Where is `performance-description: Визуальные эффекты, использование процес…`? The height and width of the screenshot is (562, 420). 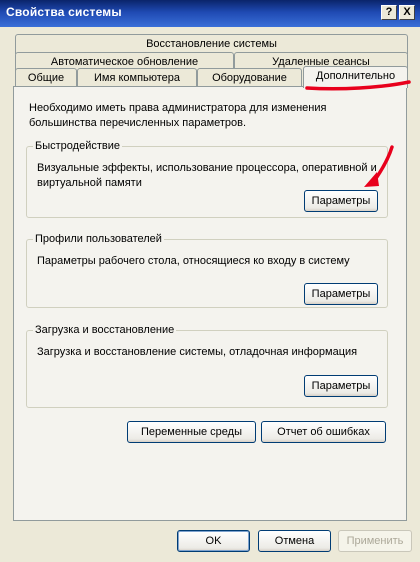
performance-description: Визуальные эффекты, использование процес… is located at coordinates (207, 175).